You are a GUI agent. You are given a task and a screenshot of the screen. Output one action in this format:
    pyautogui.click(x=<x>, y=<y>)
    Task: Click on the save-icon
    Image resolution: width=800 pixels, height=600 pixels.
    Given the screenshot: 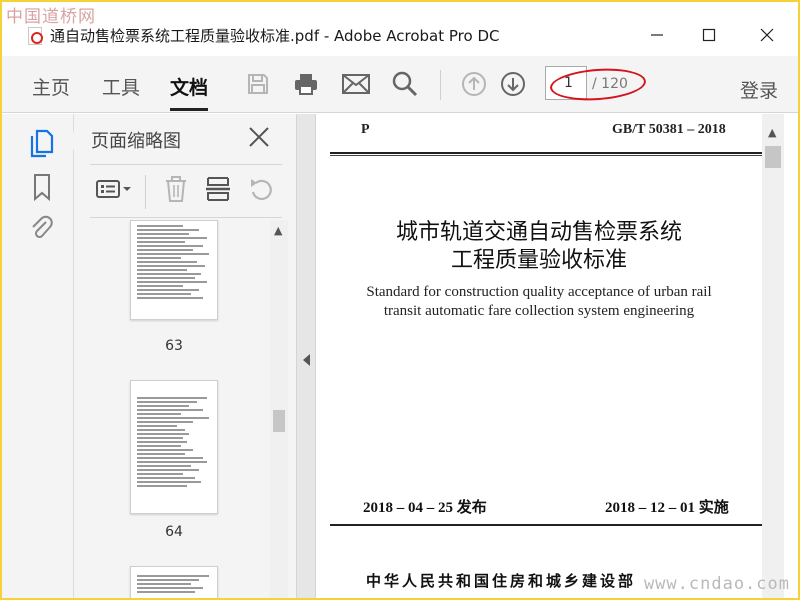 What is the action you would take?
    pyautogui.click(x=258, y=84)
    